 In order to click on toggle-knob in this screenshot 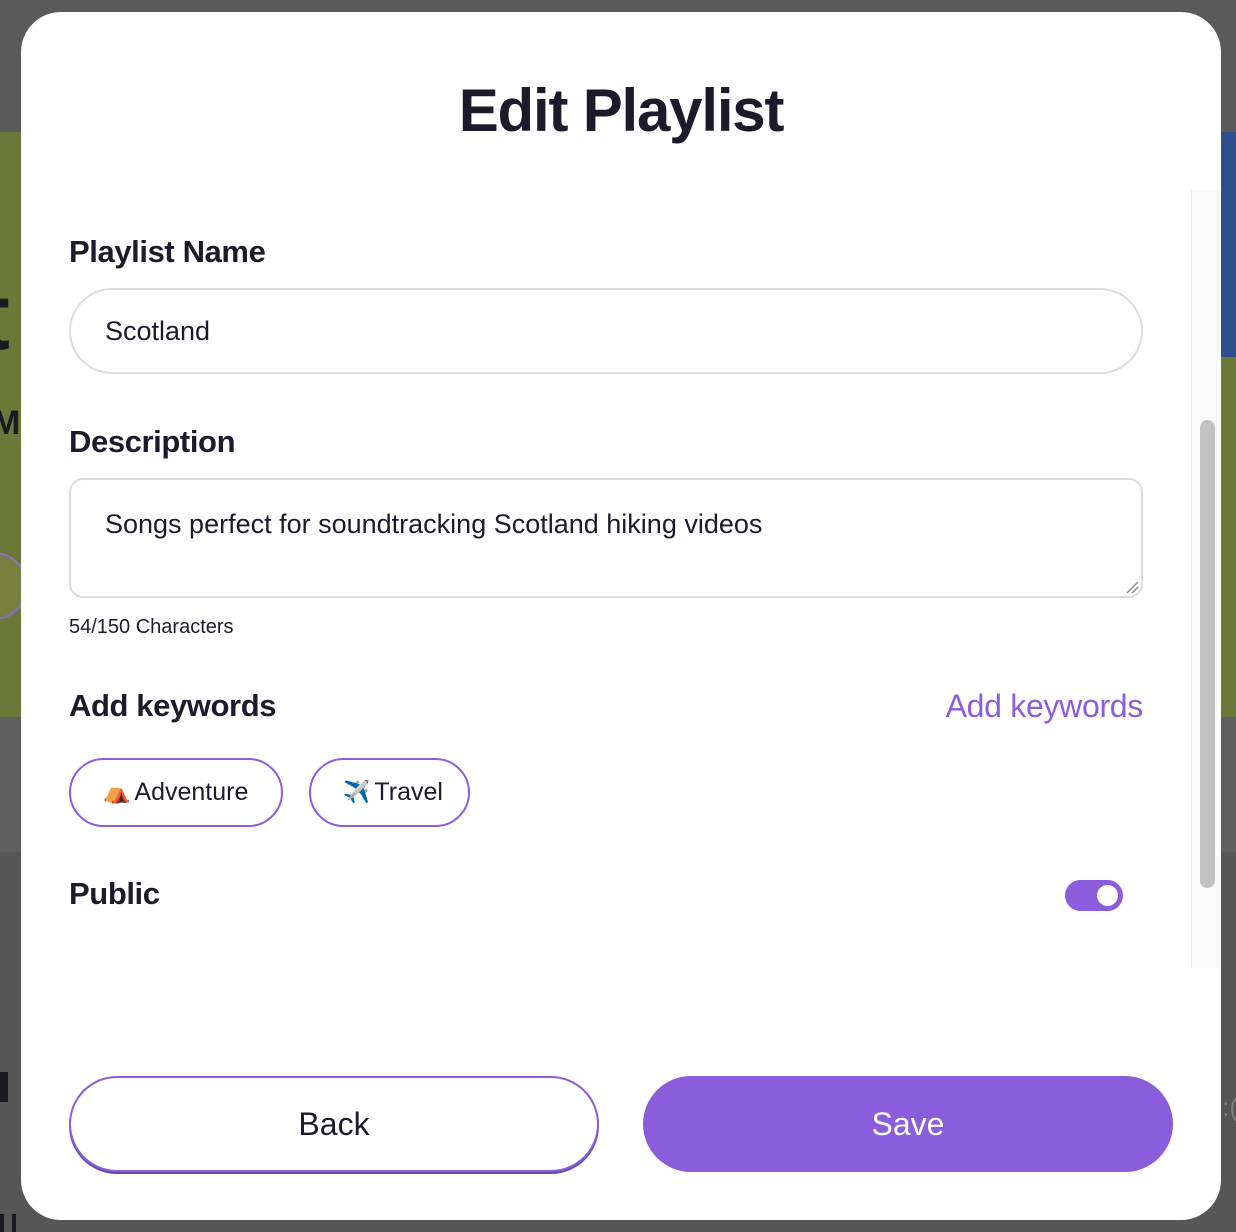, I will do `click(1107, 895)`.